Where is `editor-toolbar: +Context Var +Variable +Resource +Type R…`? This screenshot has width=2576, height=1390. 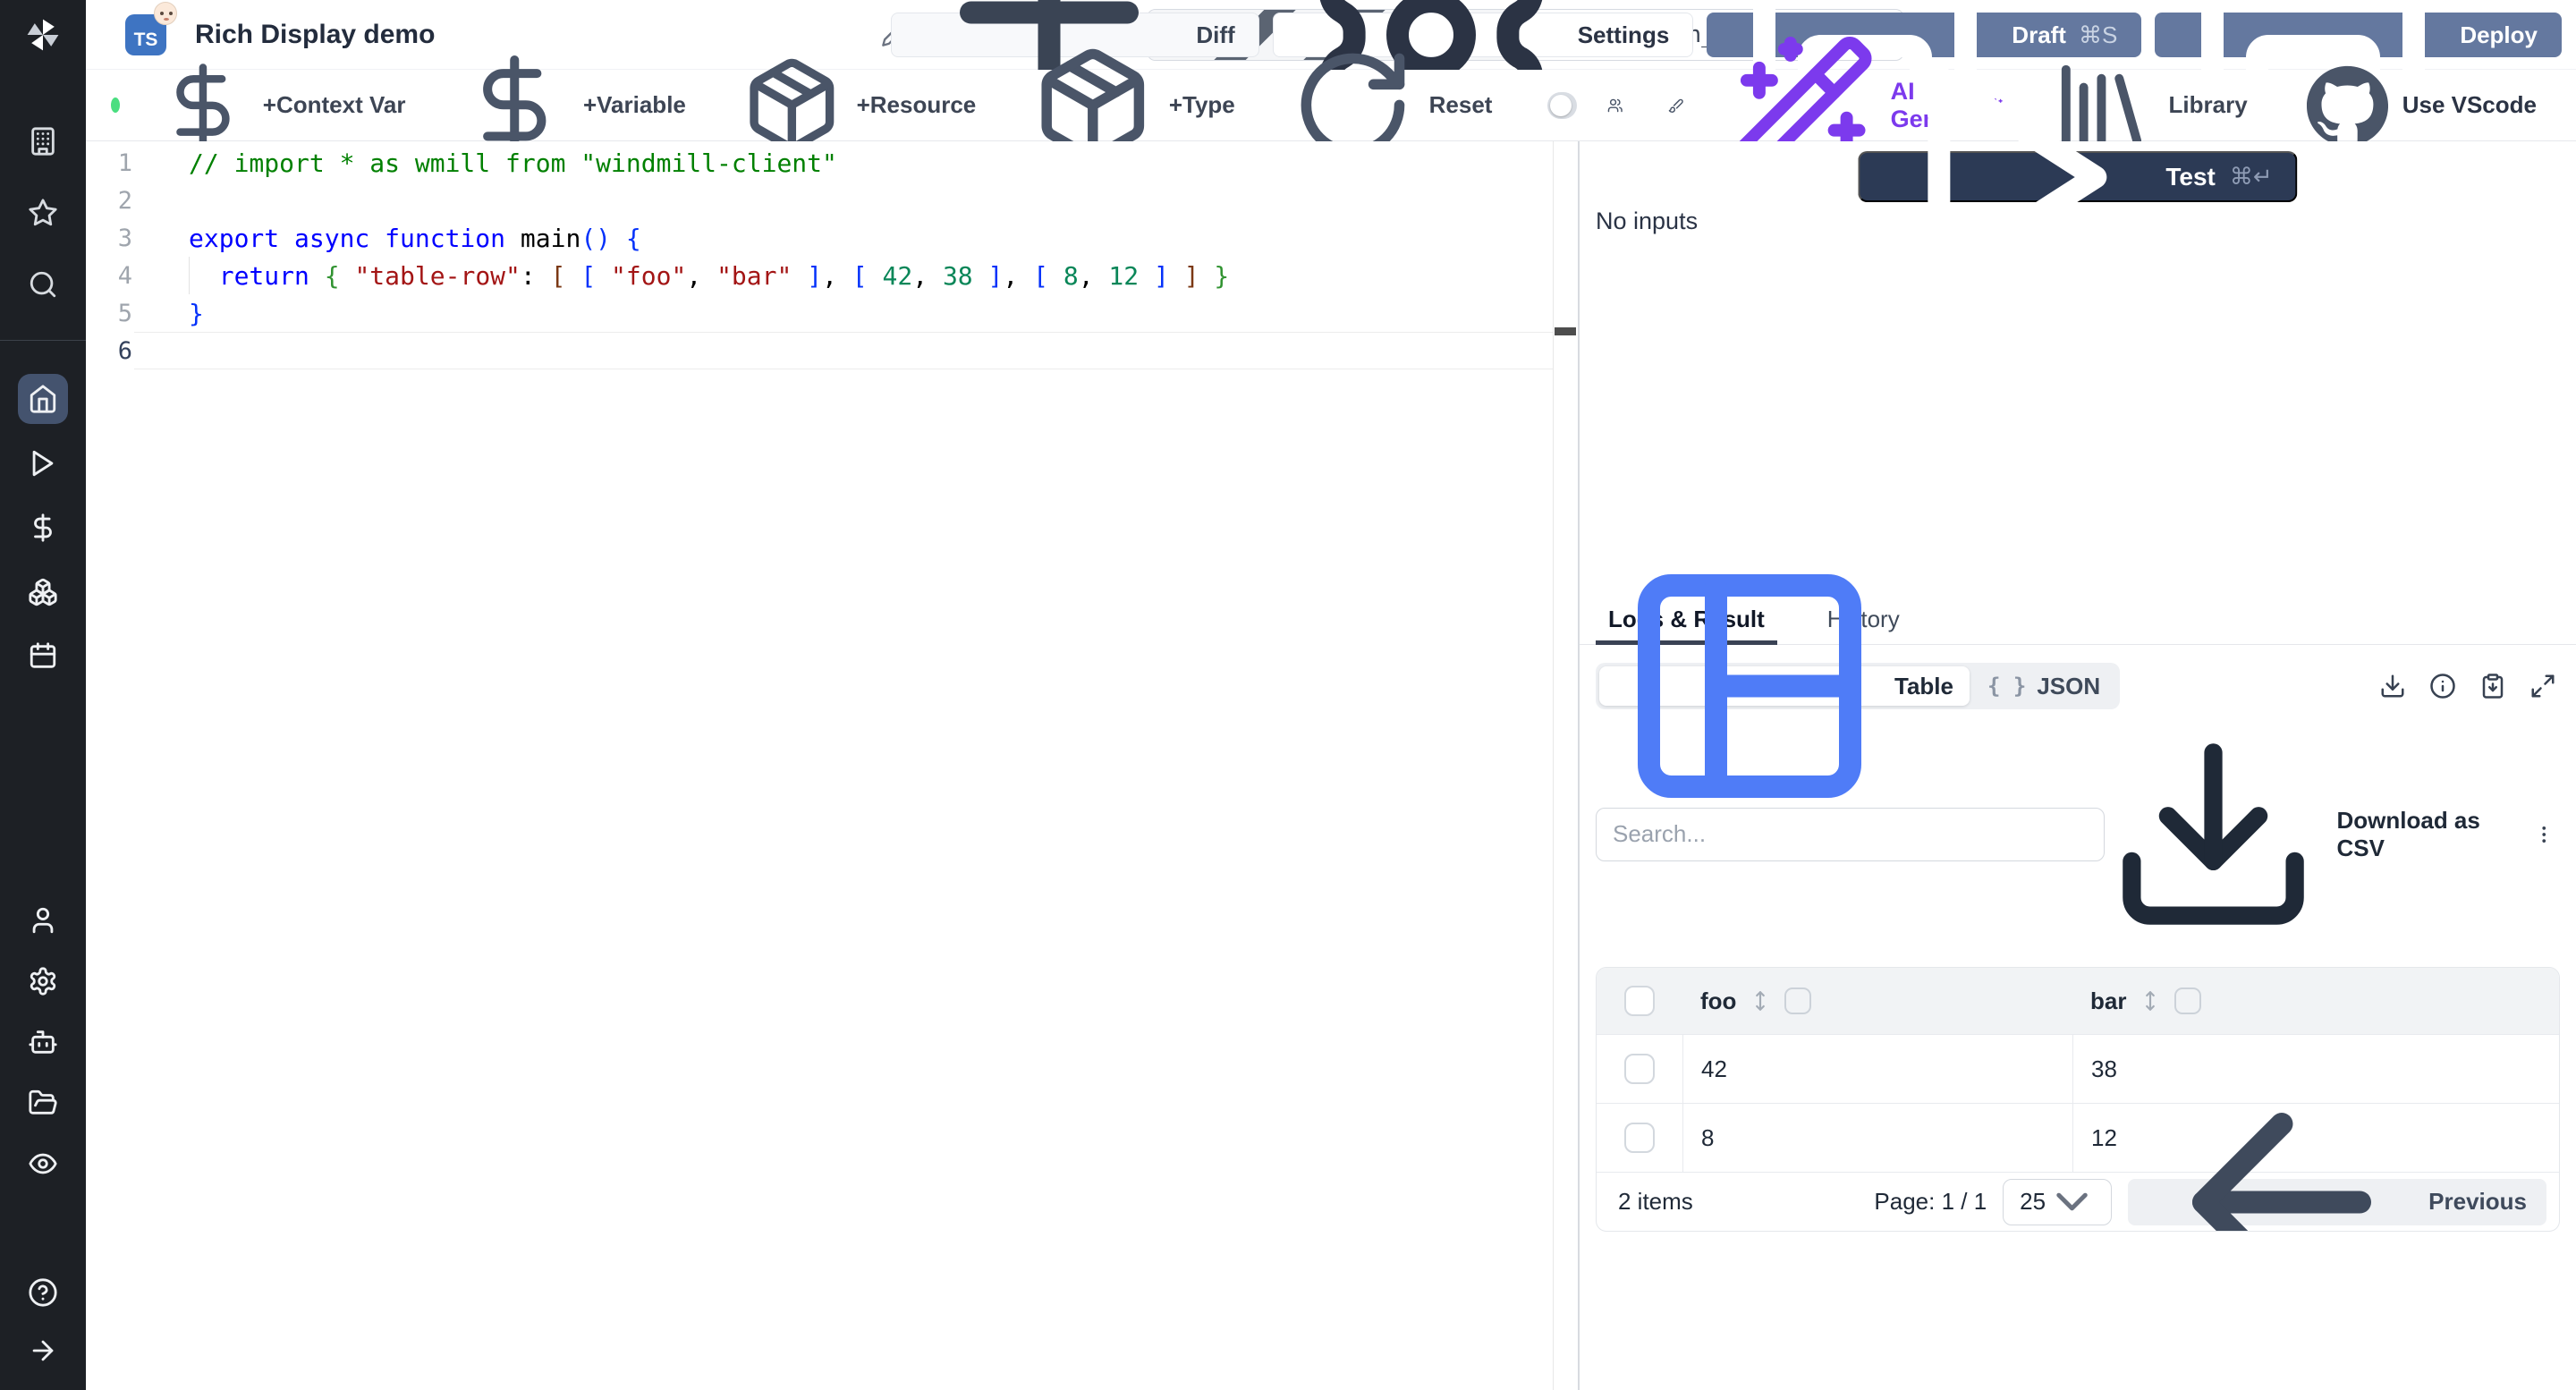
editor-toolbar: +Context Var +Variable +Resource +Type R… is located at coordinates (1331, 105).